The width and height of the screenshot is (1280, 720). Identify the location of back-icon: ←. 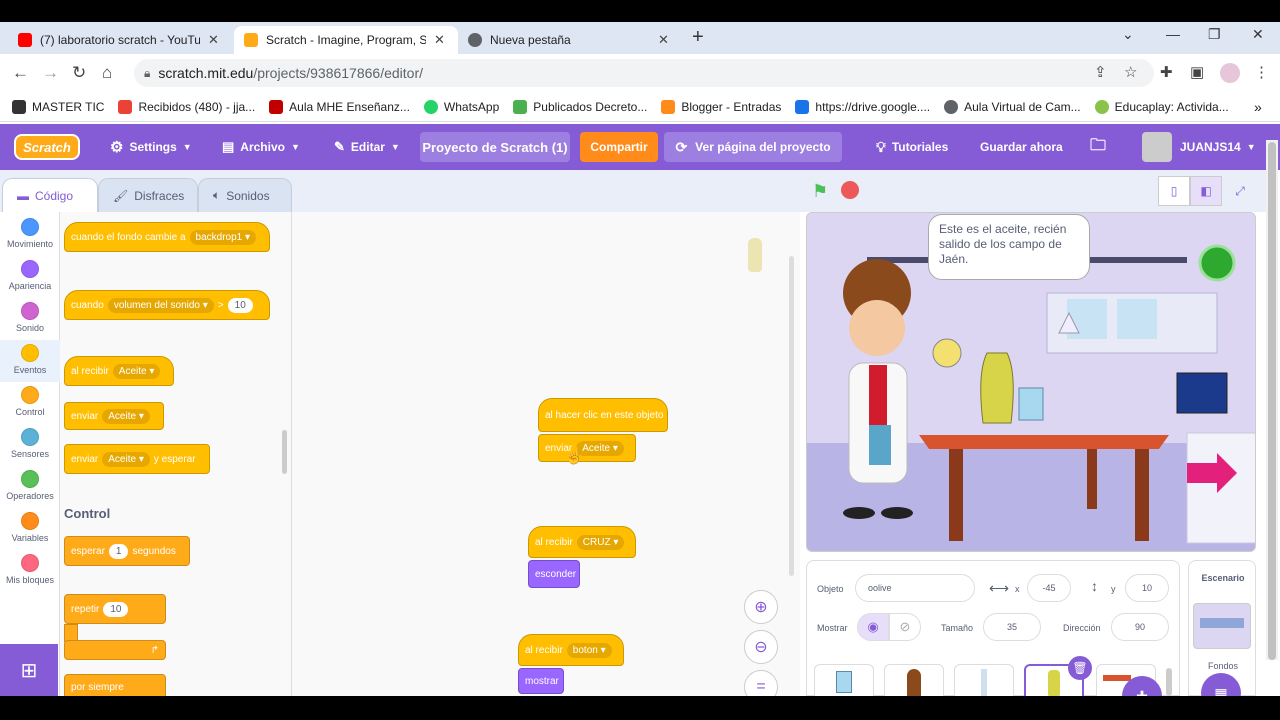
(20, 73).